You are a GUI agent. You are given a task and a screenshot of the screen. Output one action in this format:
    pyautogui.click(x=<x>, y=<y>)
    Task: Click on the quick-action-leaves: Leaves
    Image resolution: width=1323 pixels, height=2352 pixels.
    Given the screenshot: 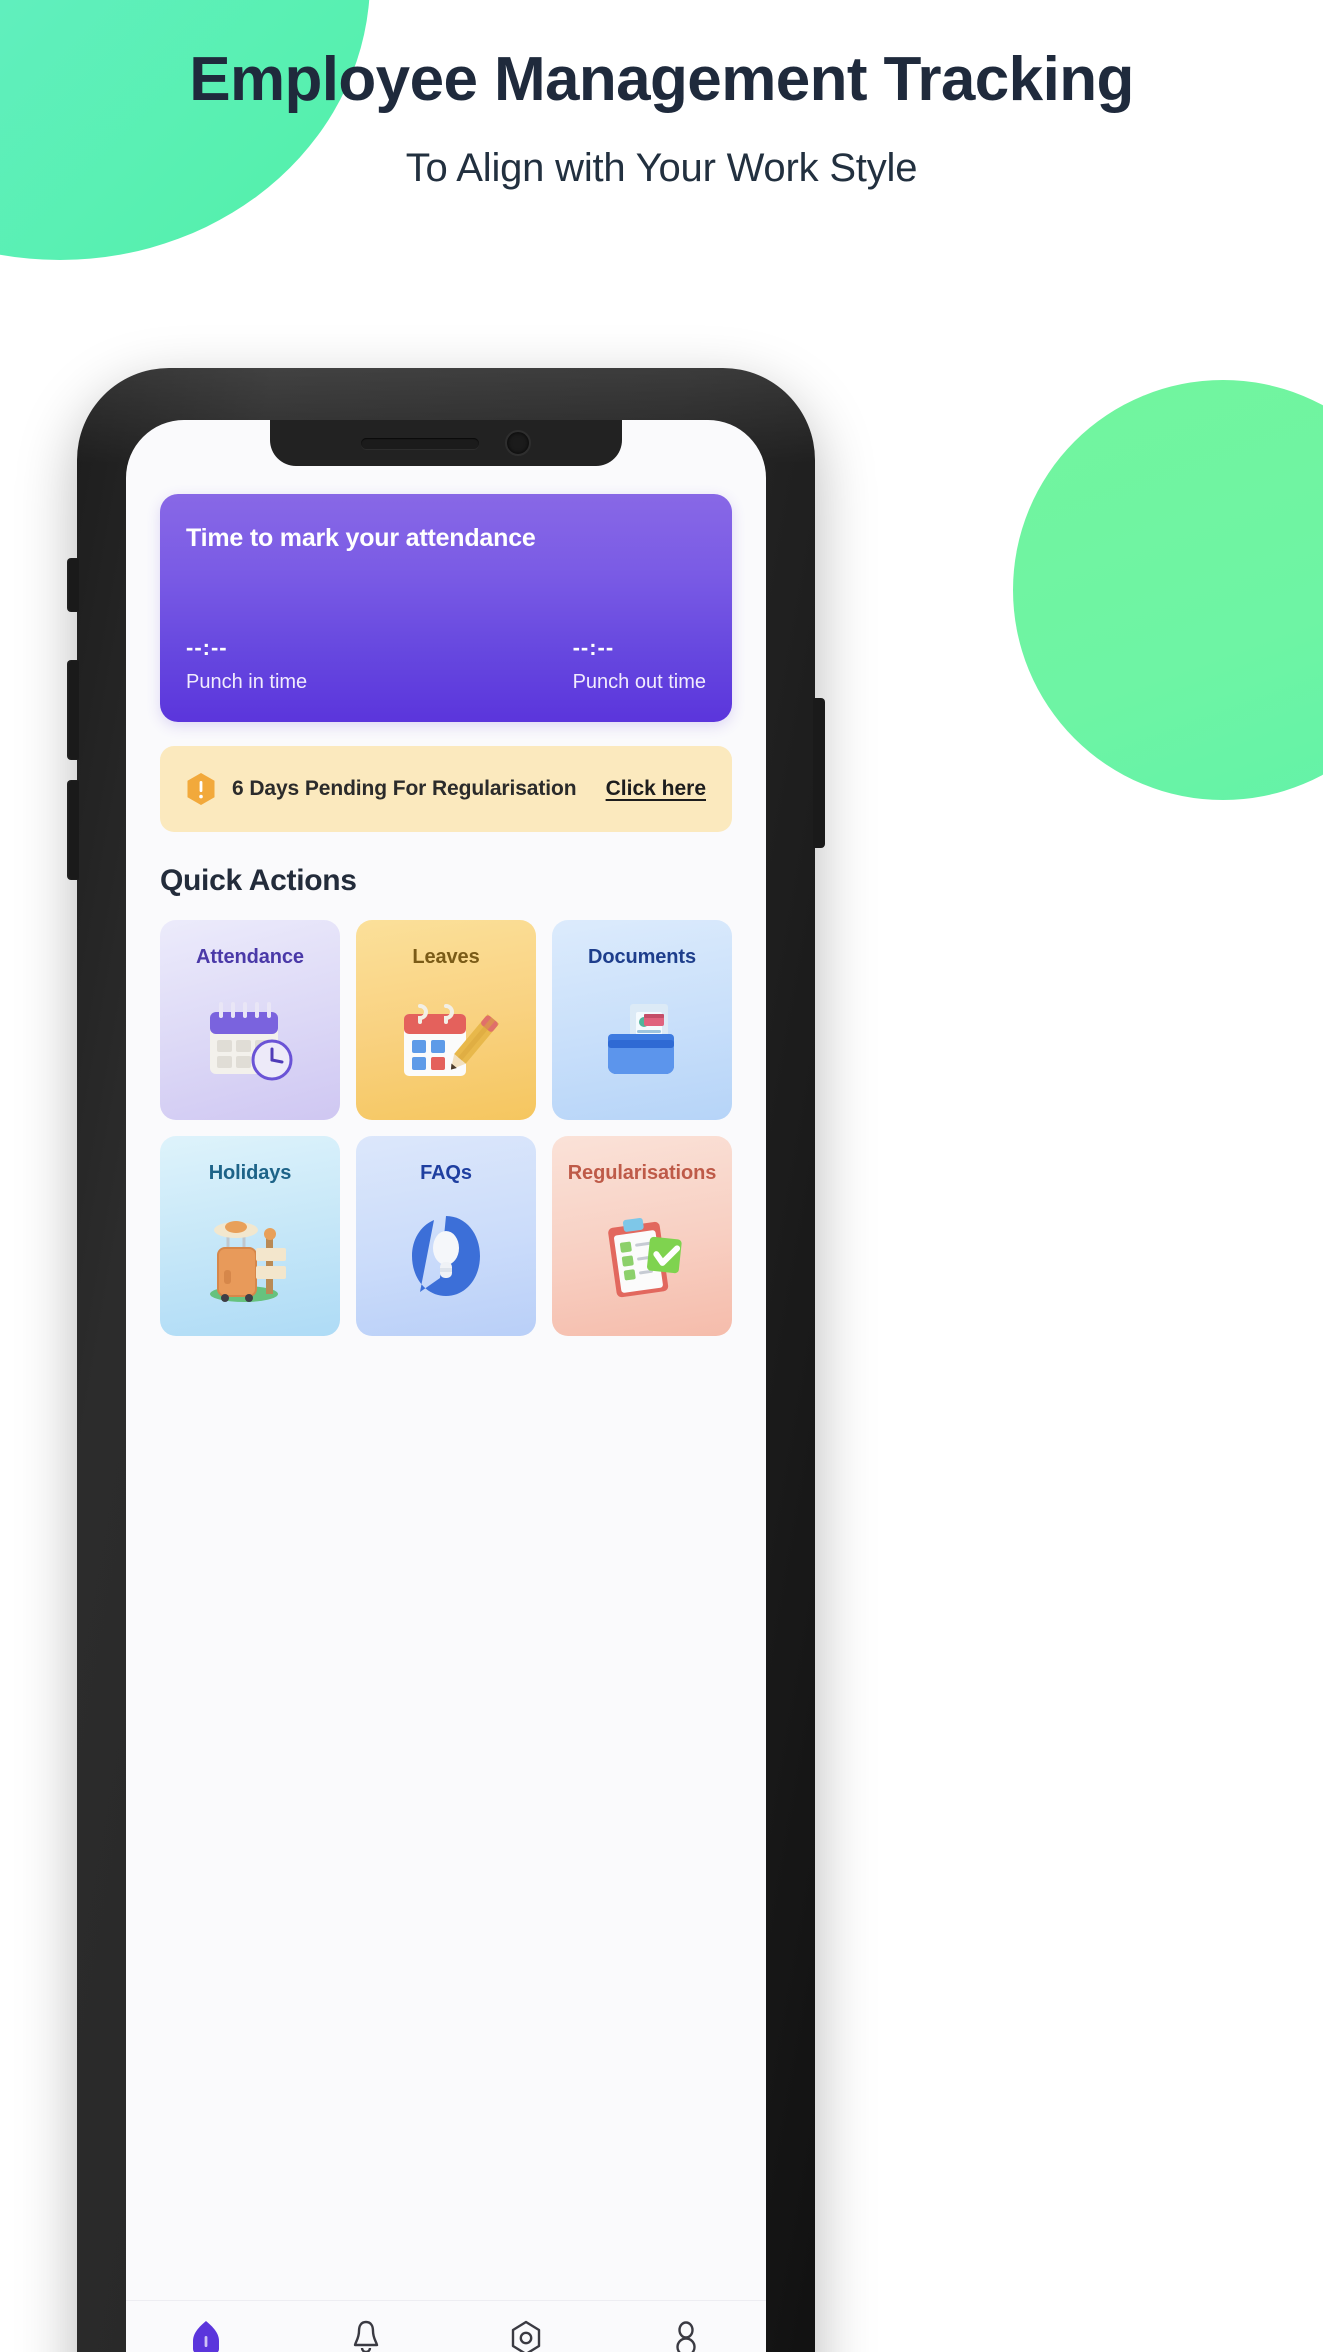 What is the action you would take?
    pyautogui.click(x=446, y=1020)
    